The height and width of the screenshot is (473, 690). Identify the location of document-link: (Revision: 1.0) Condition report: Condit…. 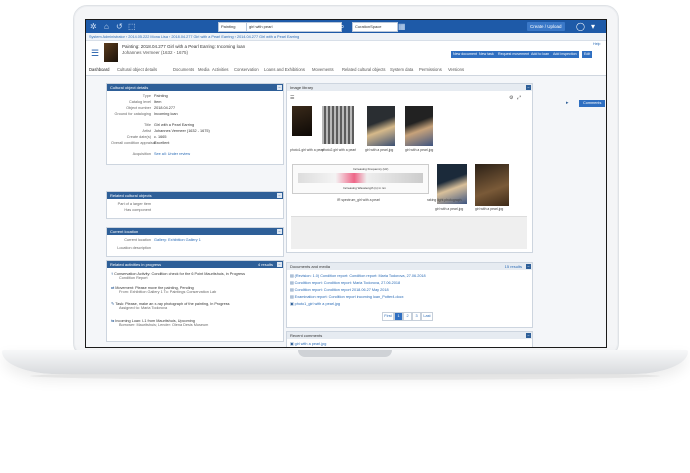
(360, 276).